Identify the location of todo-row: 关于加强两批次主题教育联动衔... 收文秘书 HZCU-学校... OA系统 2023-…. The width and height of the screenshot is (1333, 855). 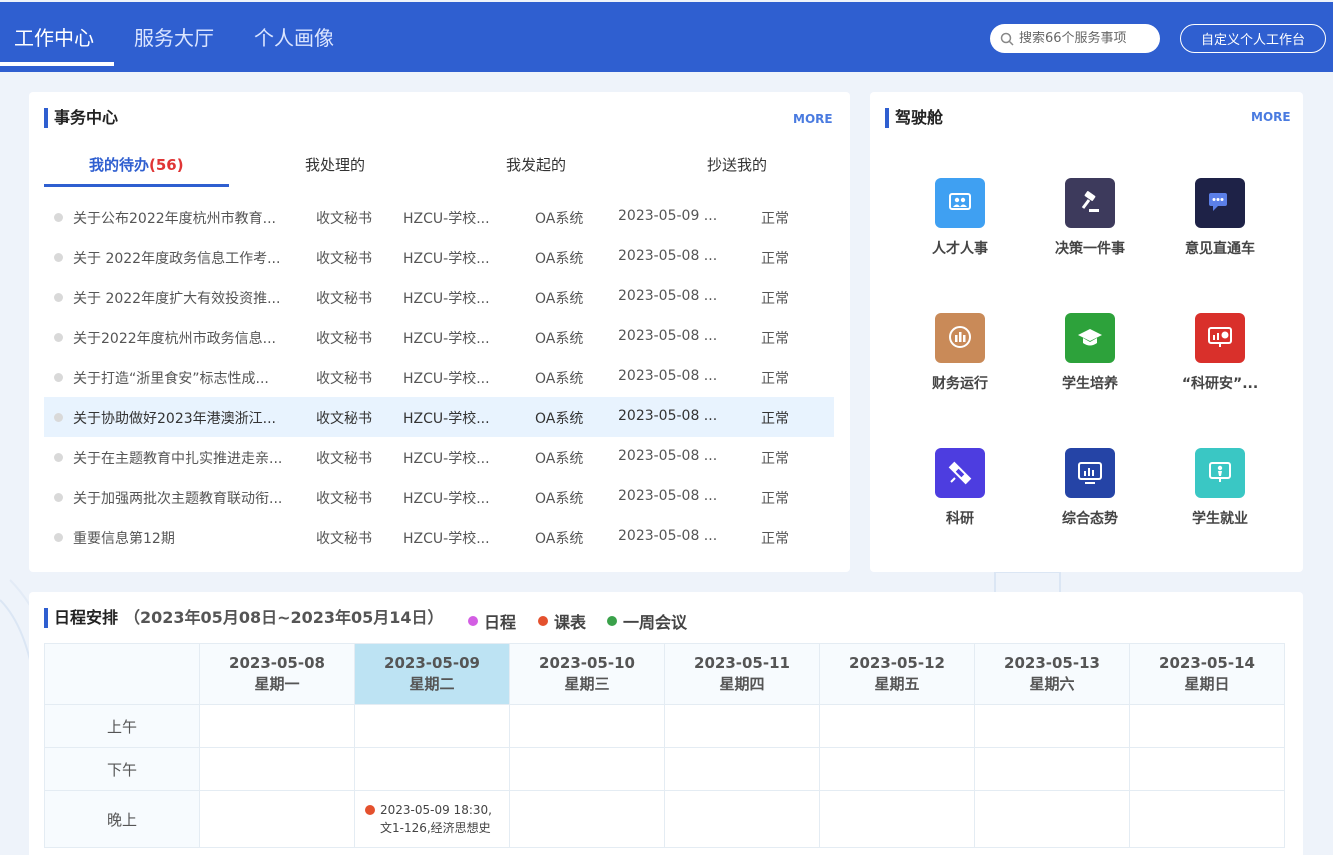
(439, 497).